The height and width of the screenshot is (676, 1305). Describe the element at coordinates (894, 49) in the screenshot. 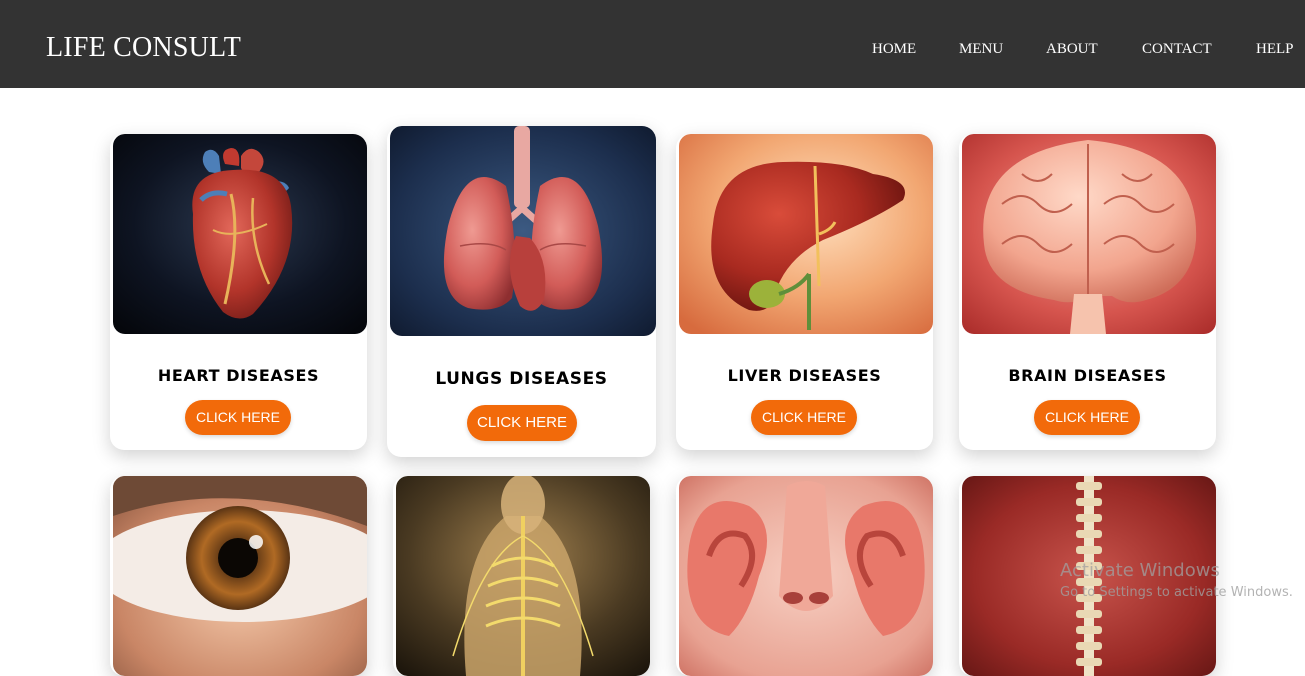

I see `nav-home: HOME` at that location.